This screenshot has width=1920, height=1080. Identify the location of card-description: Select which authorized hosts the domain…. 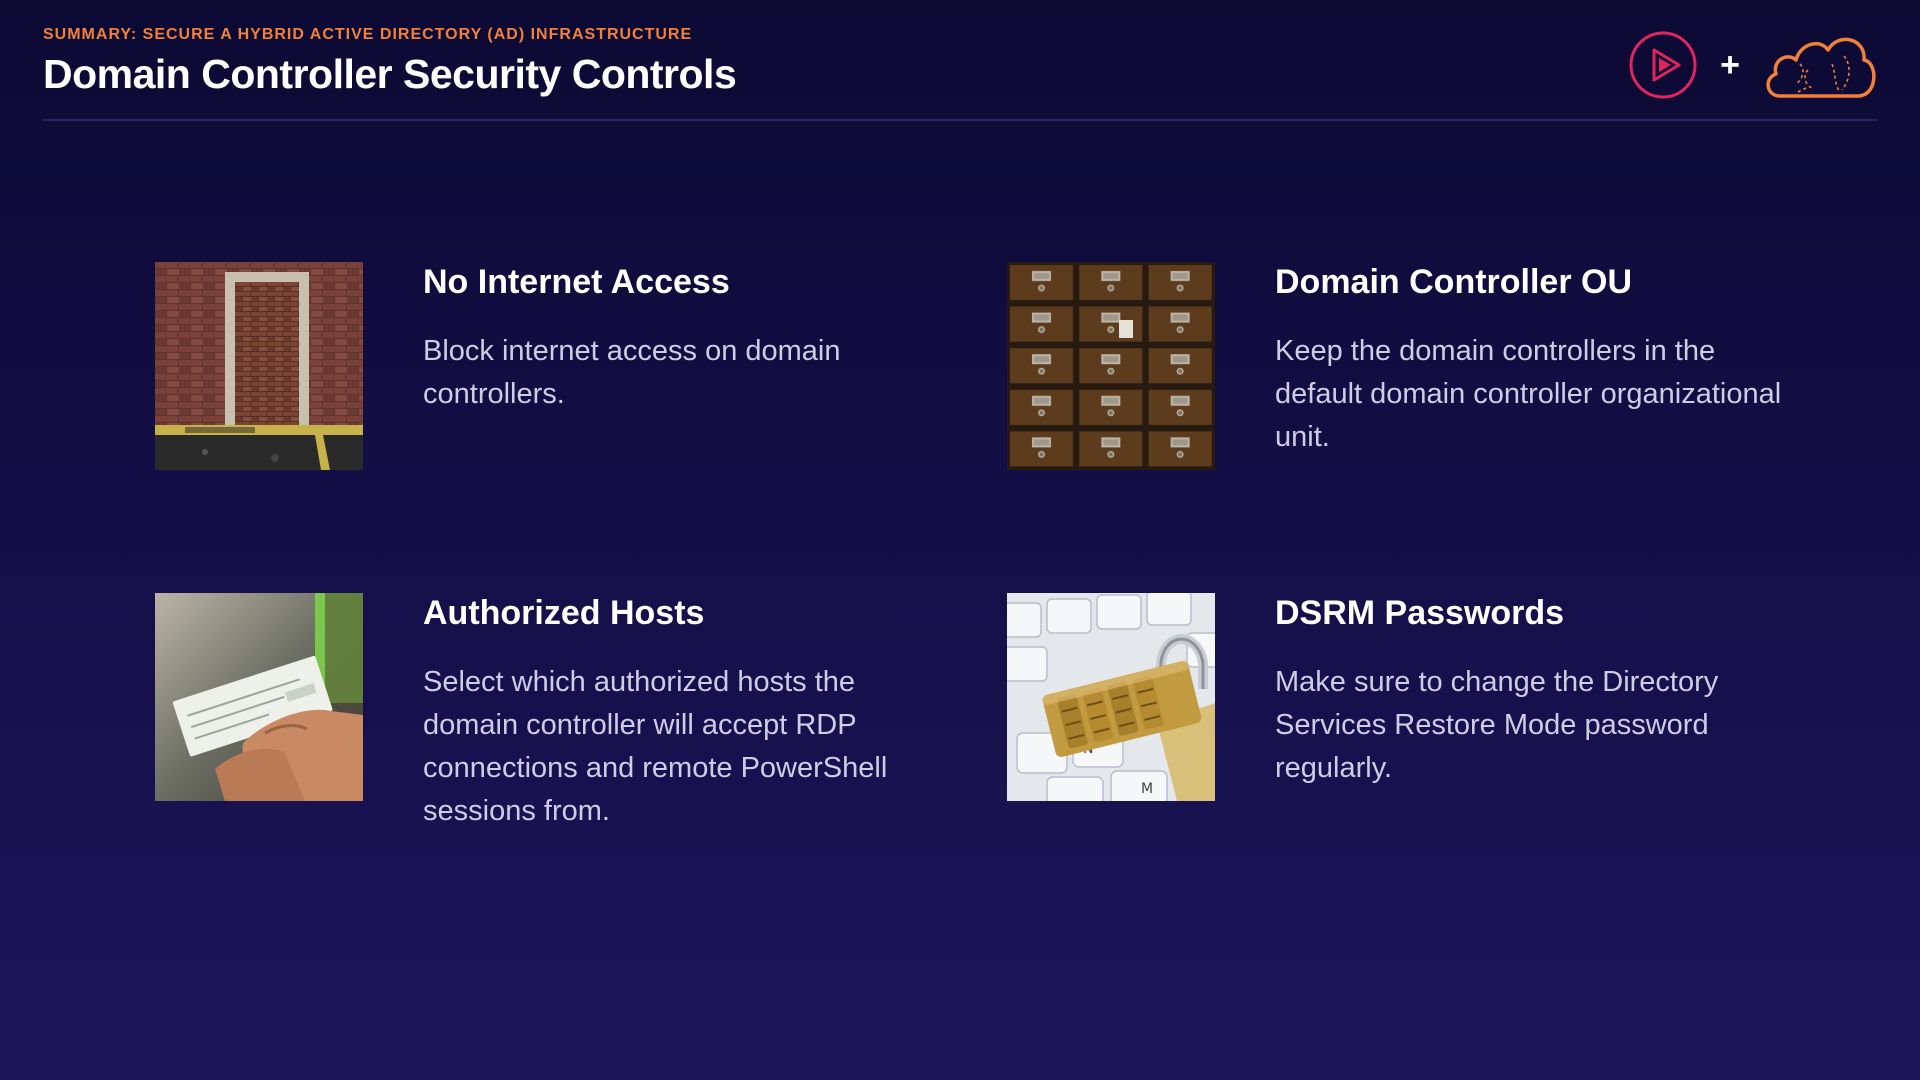
(655, 746).